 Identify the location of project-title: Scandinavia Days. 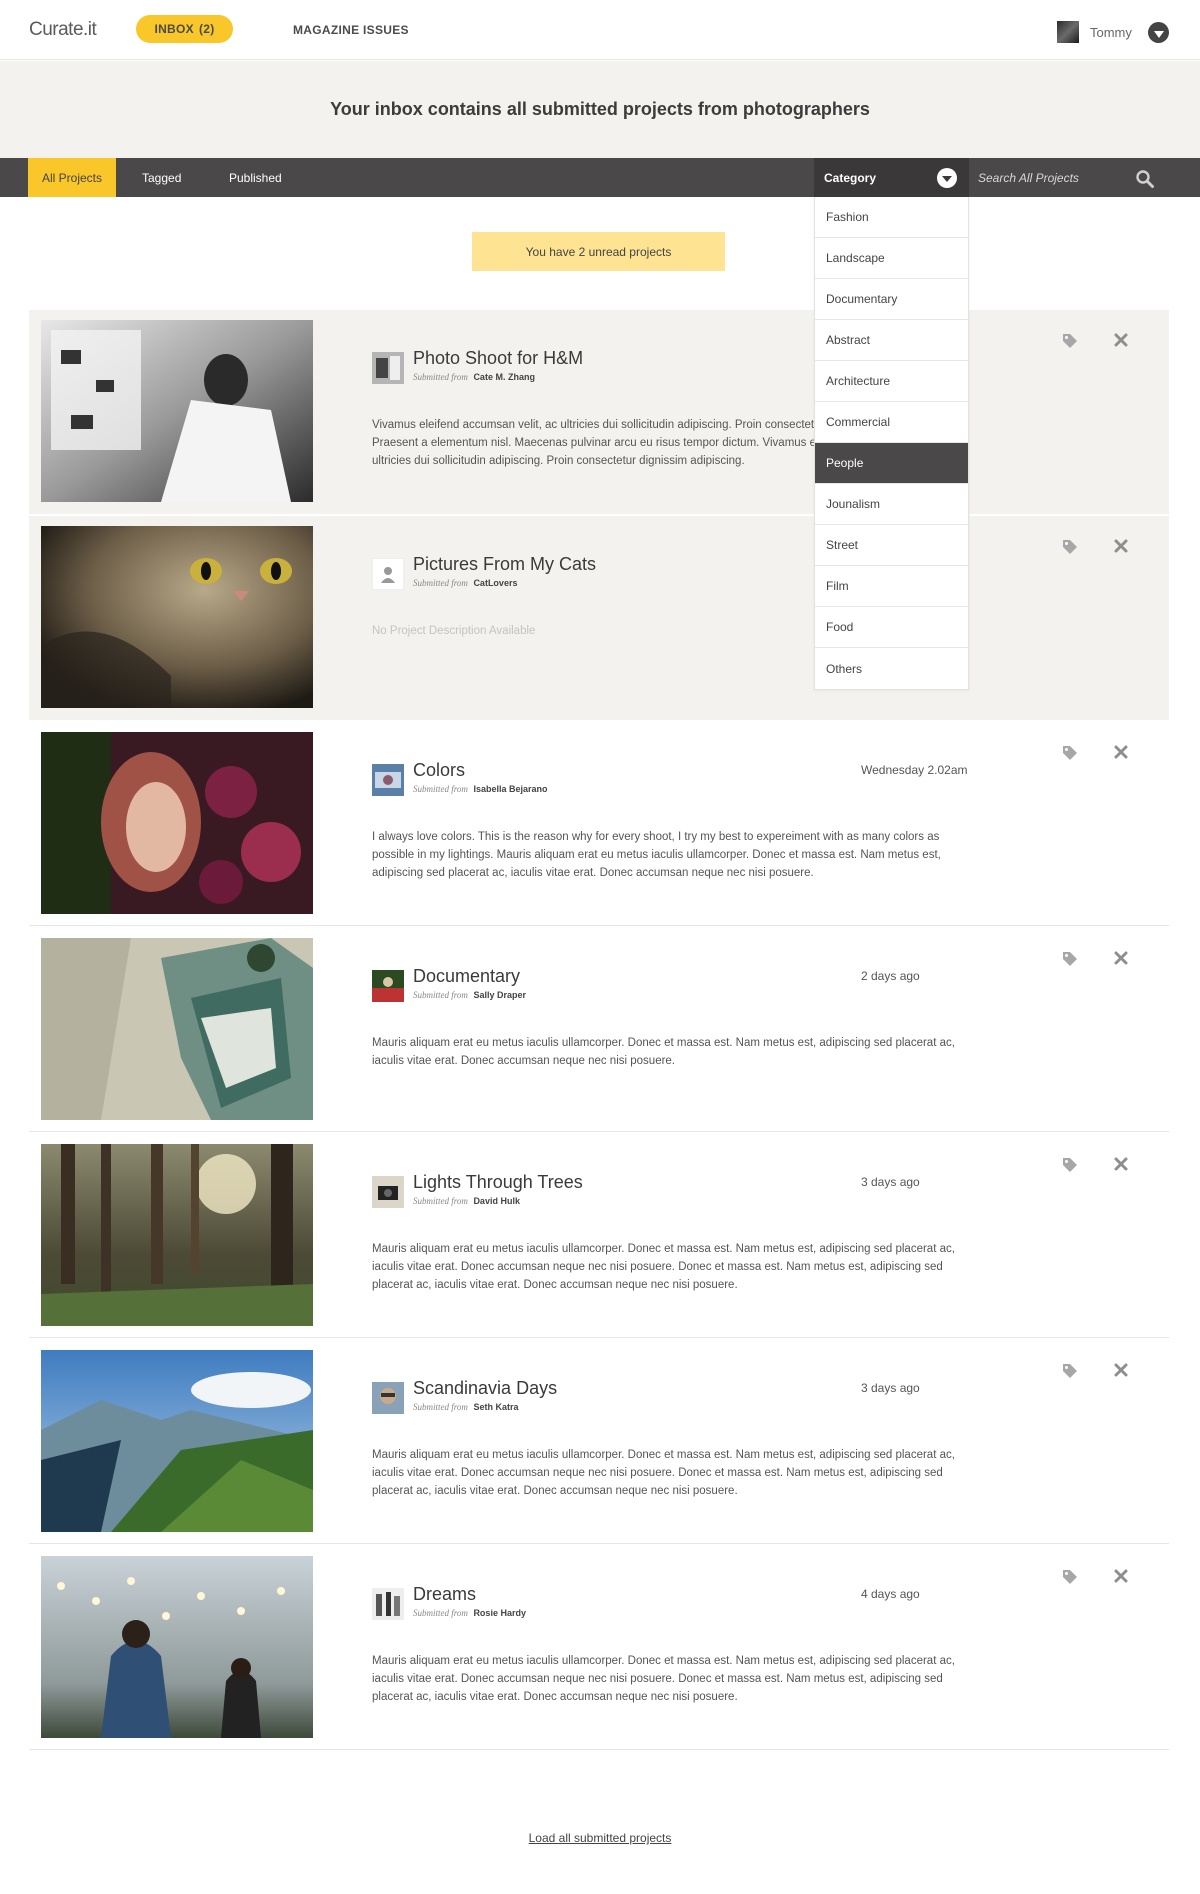
(485, 1388).